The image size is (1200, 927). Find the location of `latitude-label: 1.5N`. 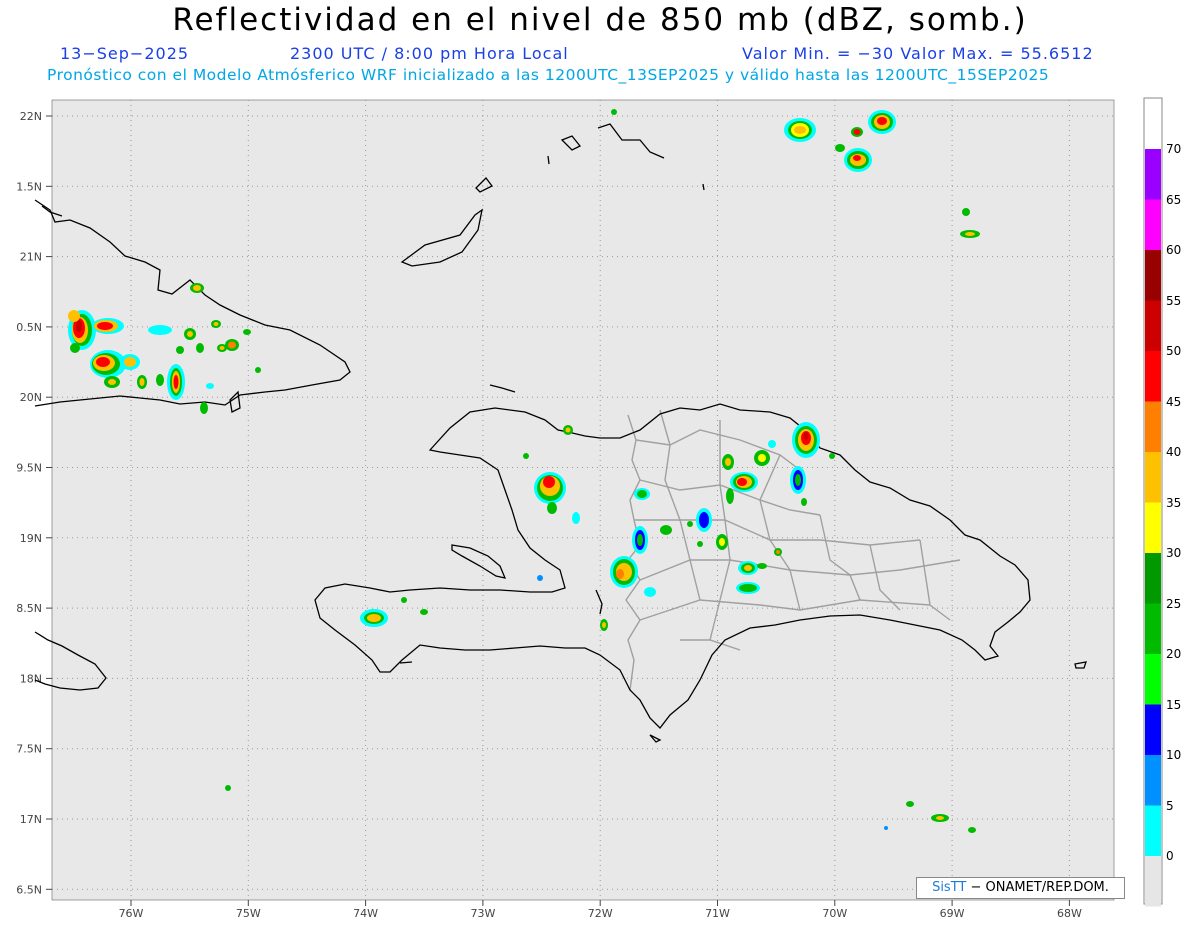

latitude-label: 1.5N is located at coordinates (29, 186).